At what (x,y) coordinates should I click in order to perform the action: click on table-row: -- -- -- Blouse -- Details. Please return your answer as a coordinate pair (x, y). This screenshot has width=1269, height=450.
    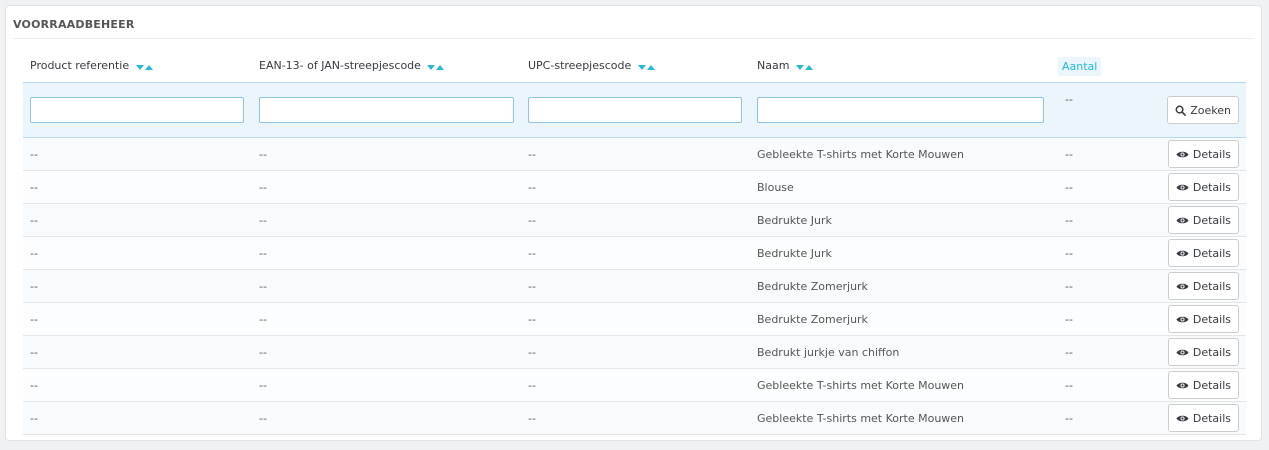
    Looking at the image, I should click on (634, 187).